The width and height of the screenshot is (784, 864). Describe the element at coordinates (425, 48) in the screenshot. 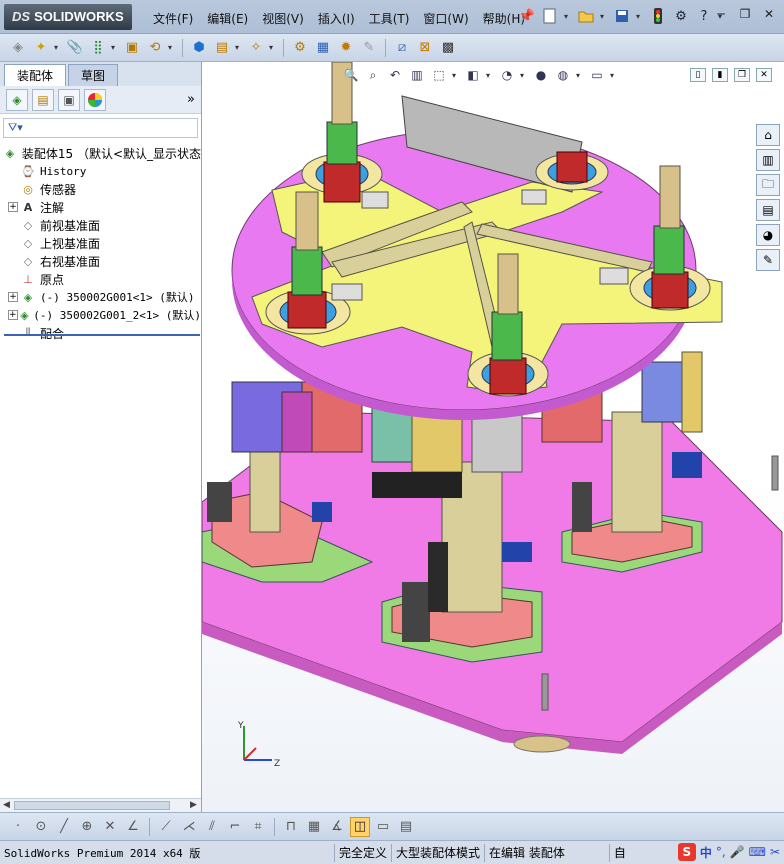

I see `clearance-verification-icon: ⊠` at that location.